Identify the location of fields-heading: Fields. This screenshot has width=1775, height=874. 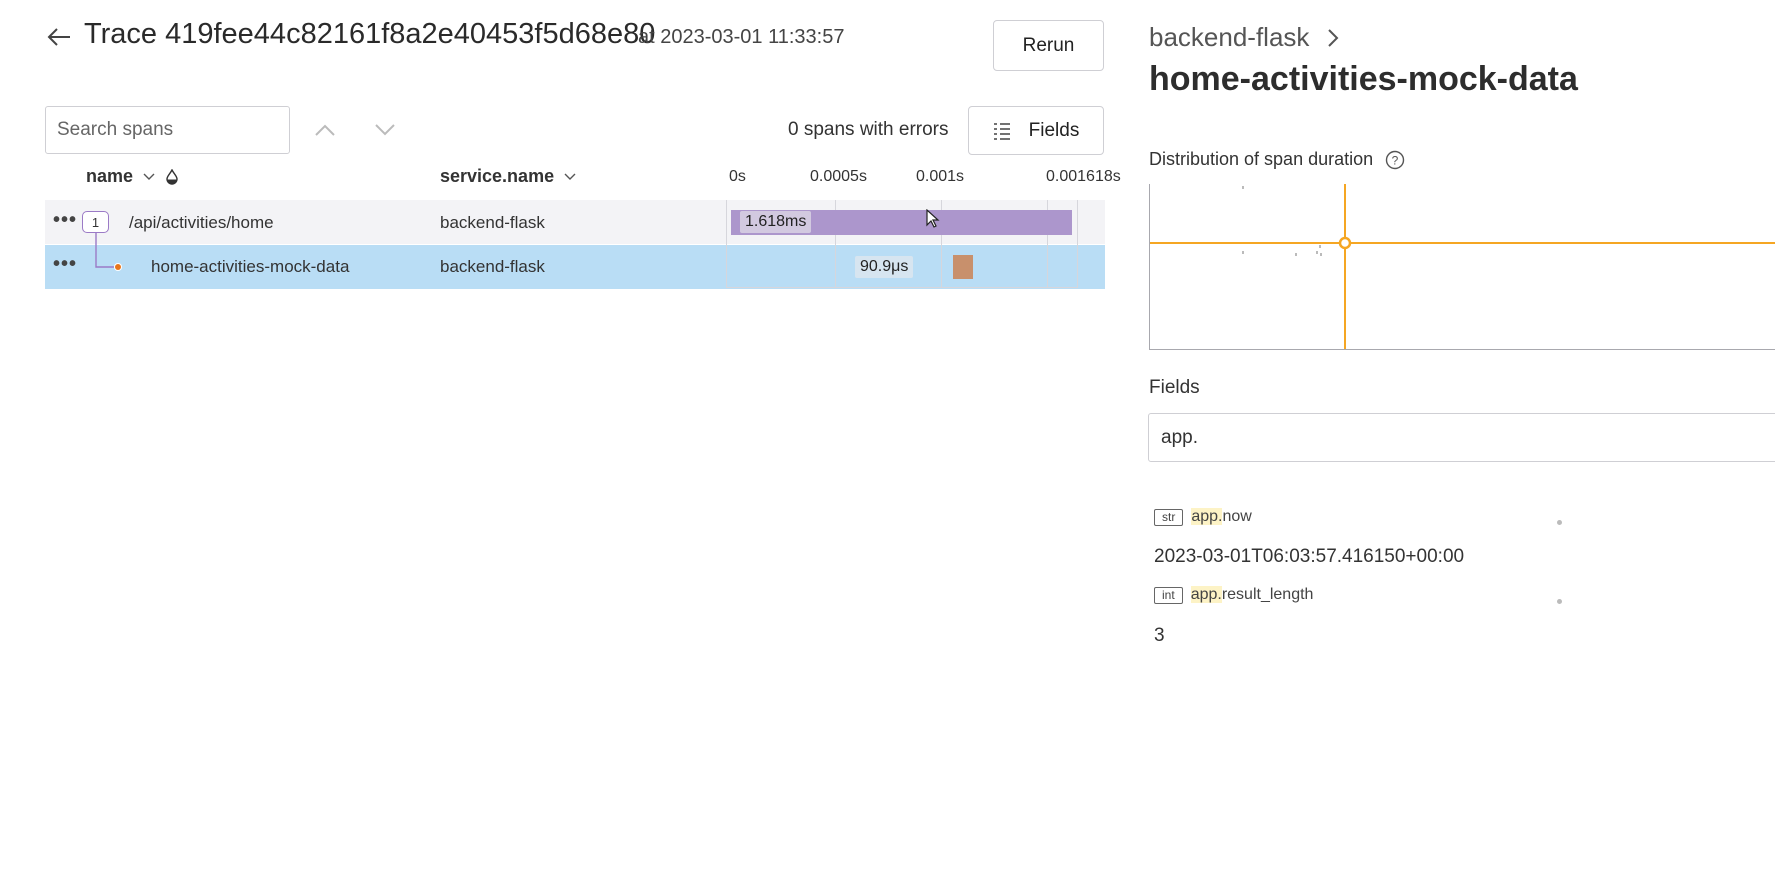
(1174, 387).